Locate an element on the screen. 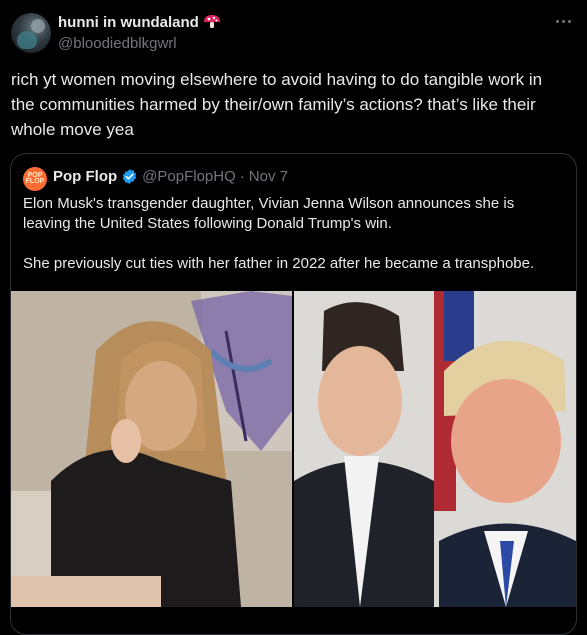 This screenshot has width=587, height=635. author-display-name: hunni in wundaland is located at coordinates (128, 22).